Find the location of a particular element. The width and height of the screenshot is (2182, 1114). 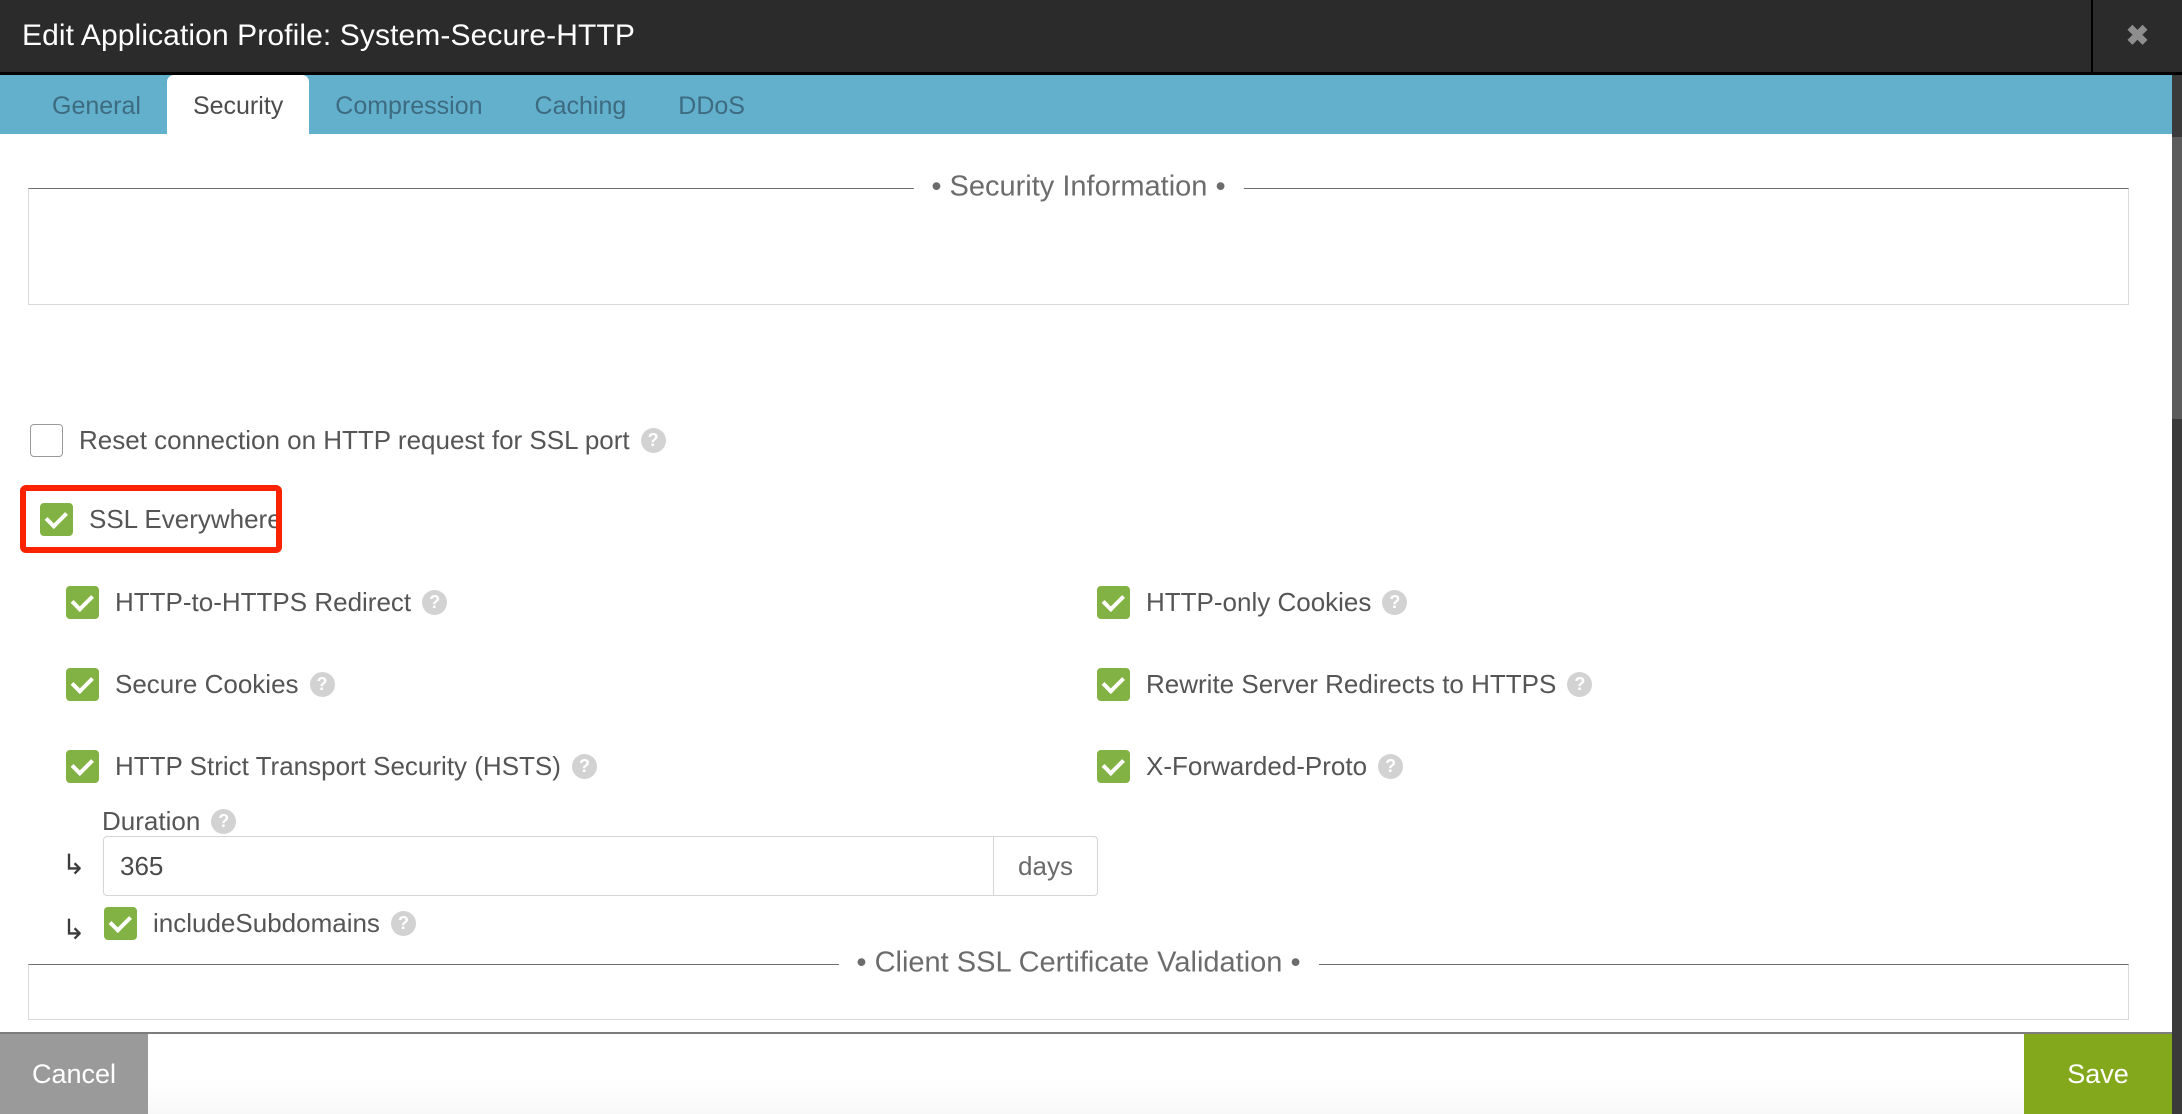

tab-caching: Caching is located at coordinates (581, 106).